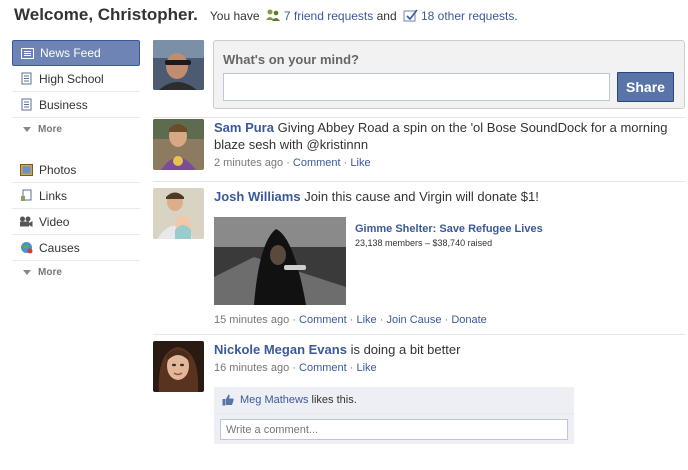  What do you see at coordinates (413, 320) in the screenshot?
I see `join-cause-link: Join Cause` at bounding box center [413, 320].